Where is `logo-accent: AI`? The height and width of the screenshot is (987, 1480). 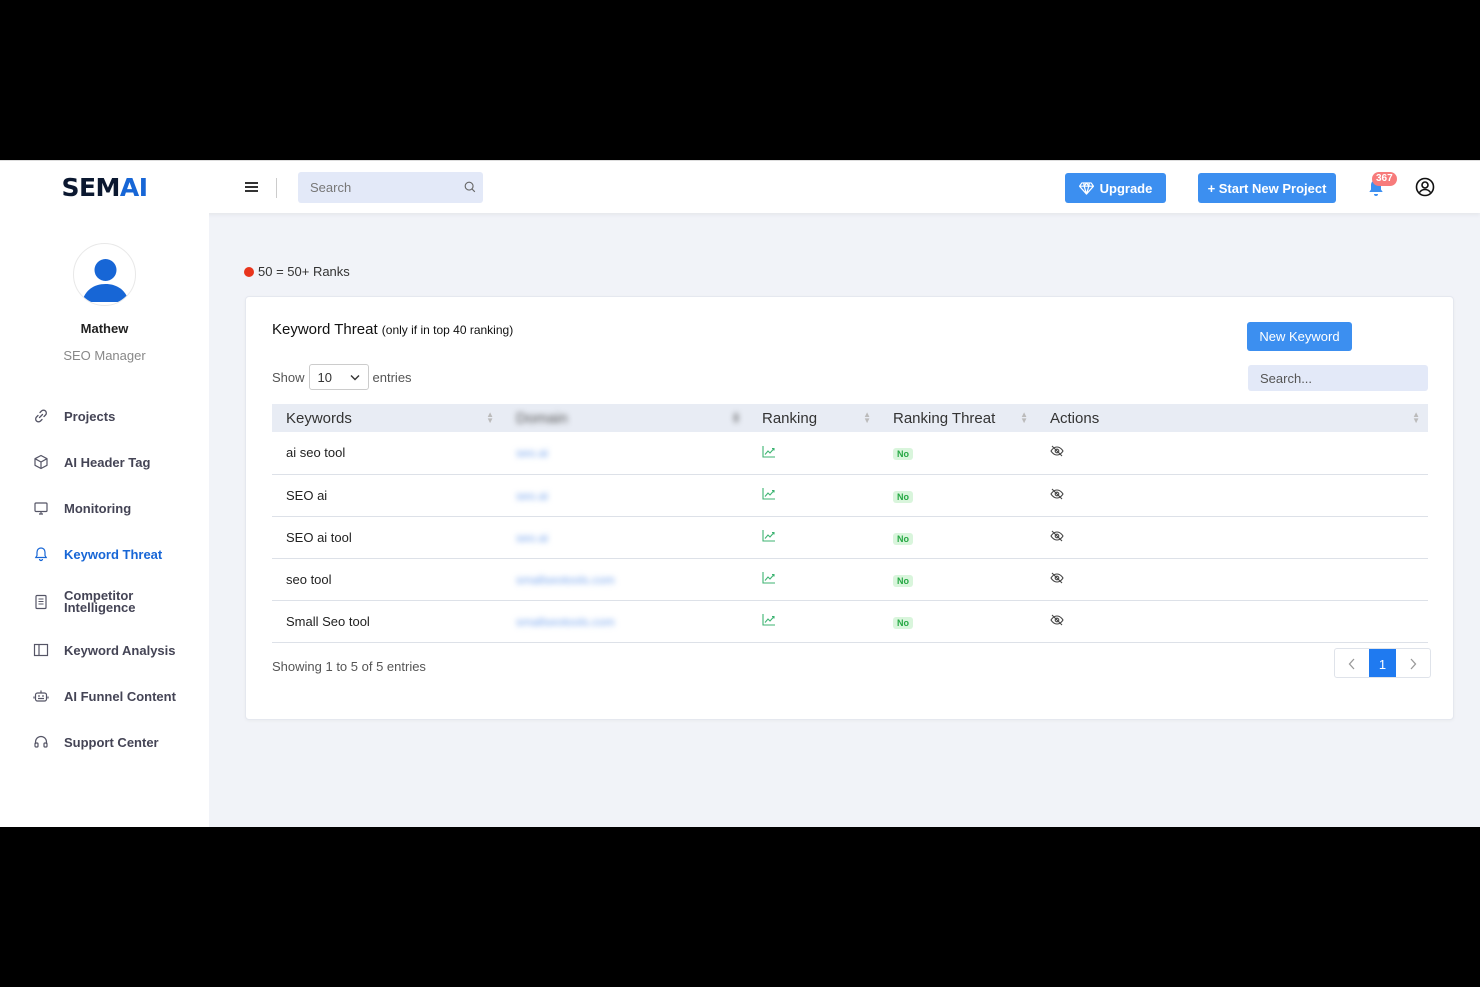
logo-accent: AI is located at coordinates (133, 187).